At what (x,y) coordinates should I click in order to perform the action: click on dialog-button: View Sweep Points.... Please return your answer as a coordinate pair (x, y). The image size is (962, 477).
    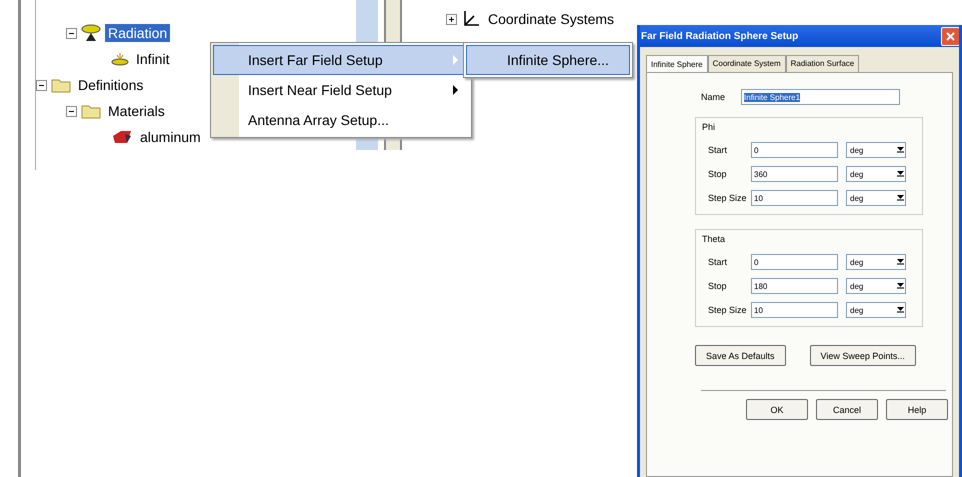
    Looking at the image, I should click on (863, 355).